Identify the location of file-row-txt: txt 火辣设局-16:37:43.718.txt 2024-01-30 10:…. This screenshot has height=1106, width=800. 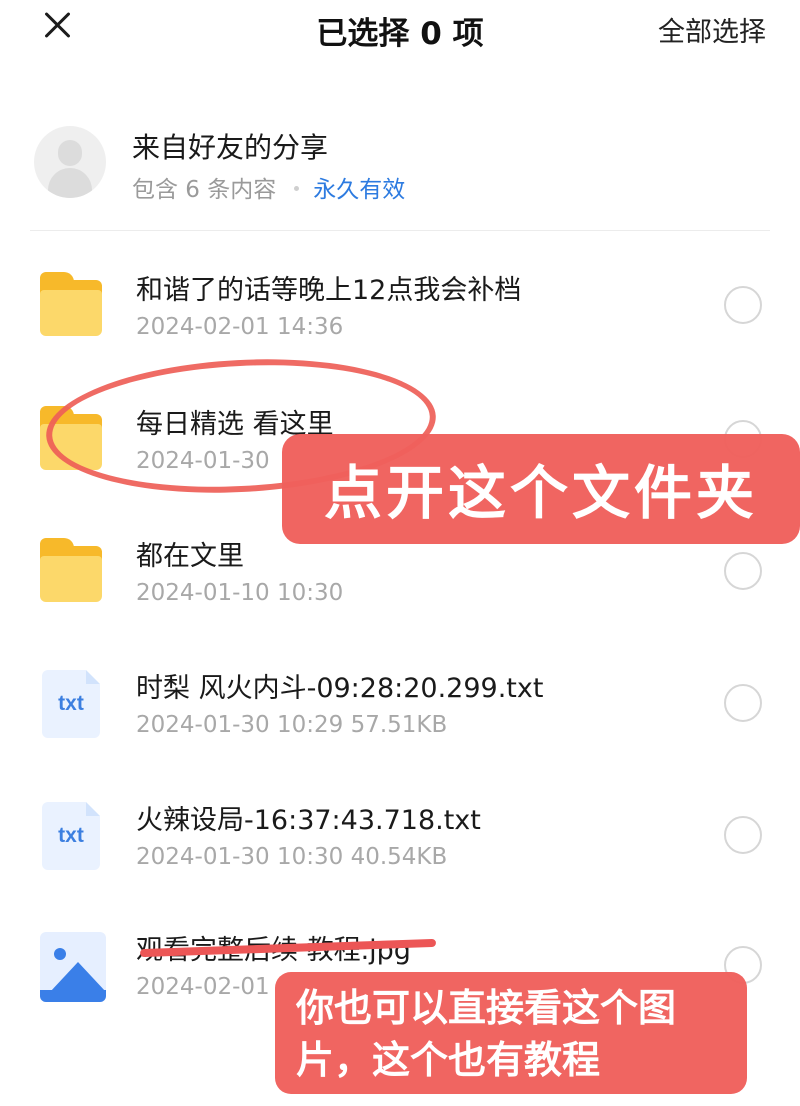
(400, 852).